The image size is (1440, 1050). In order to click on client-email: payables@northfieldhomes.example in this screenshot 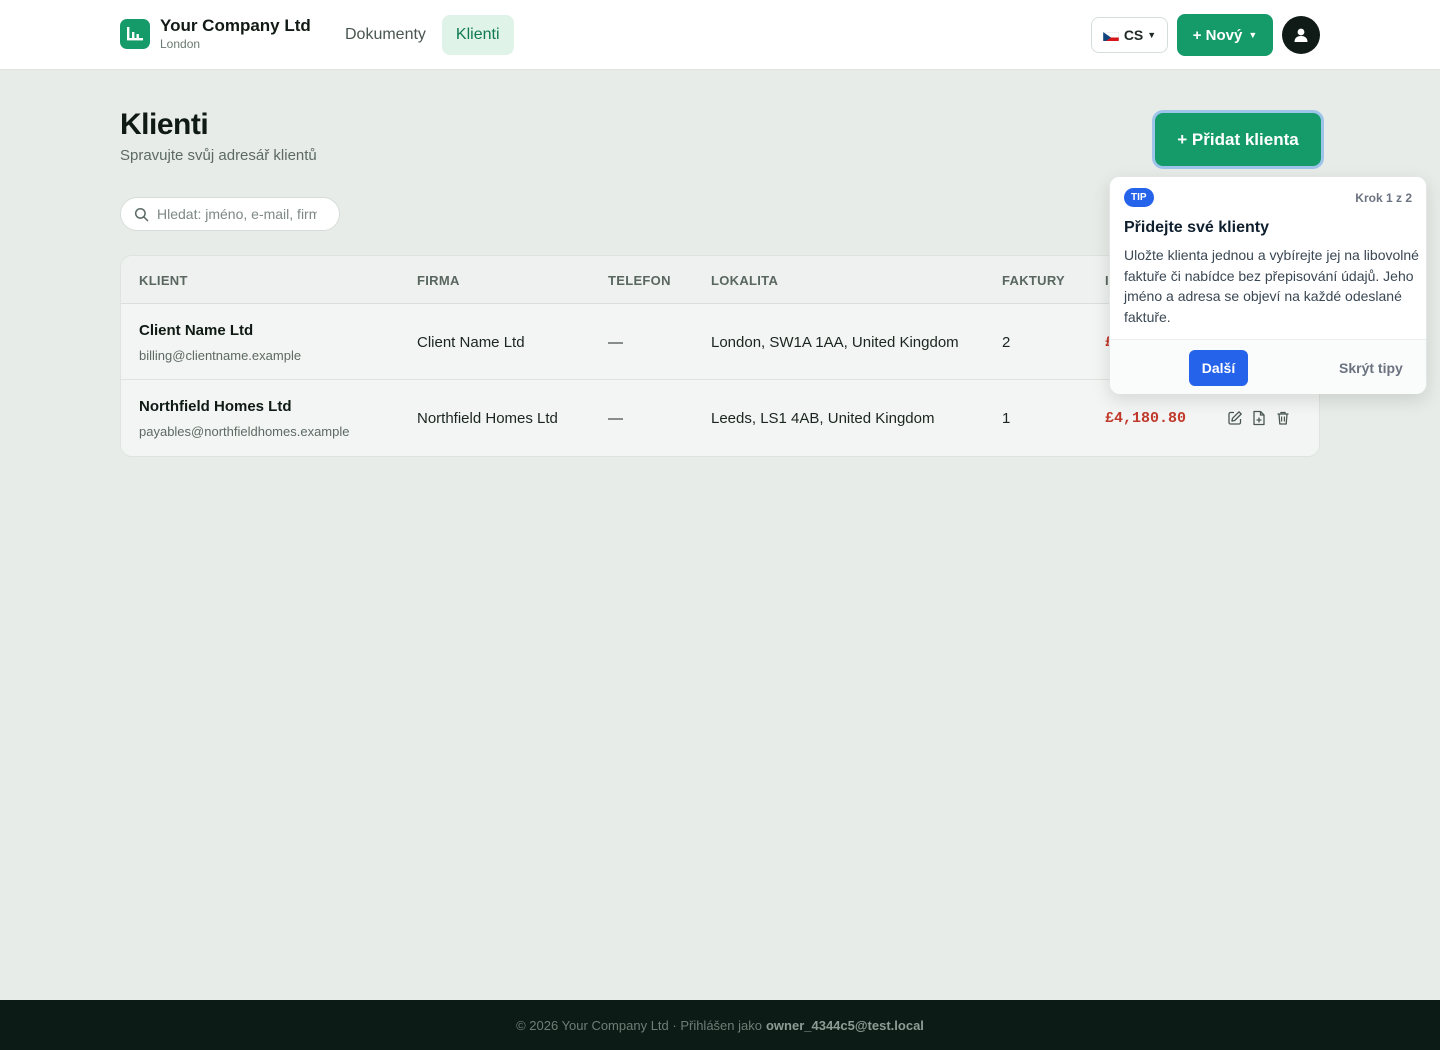, I will do `click(244, 431)`.